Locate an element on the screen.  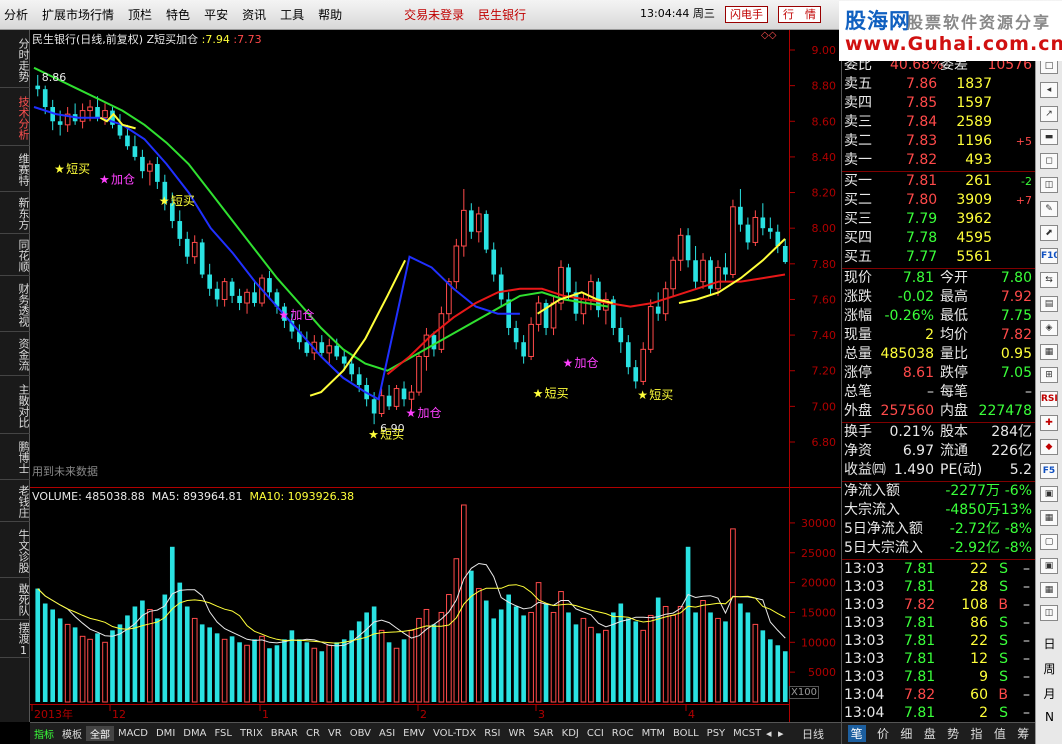
indicator-tab-21: ROC is located at coordinates (623, 733).